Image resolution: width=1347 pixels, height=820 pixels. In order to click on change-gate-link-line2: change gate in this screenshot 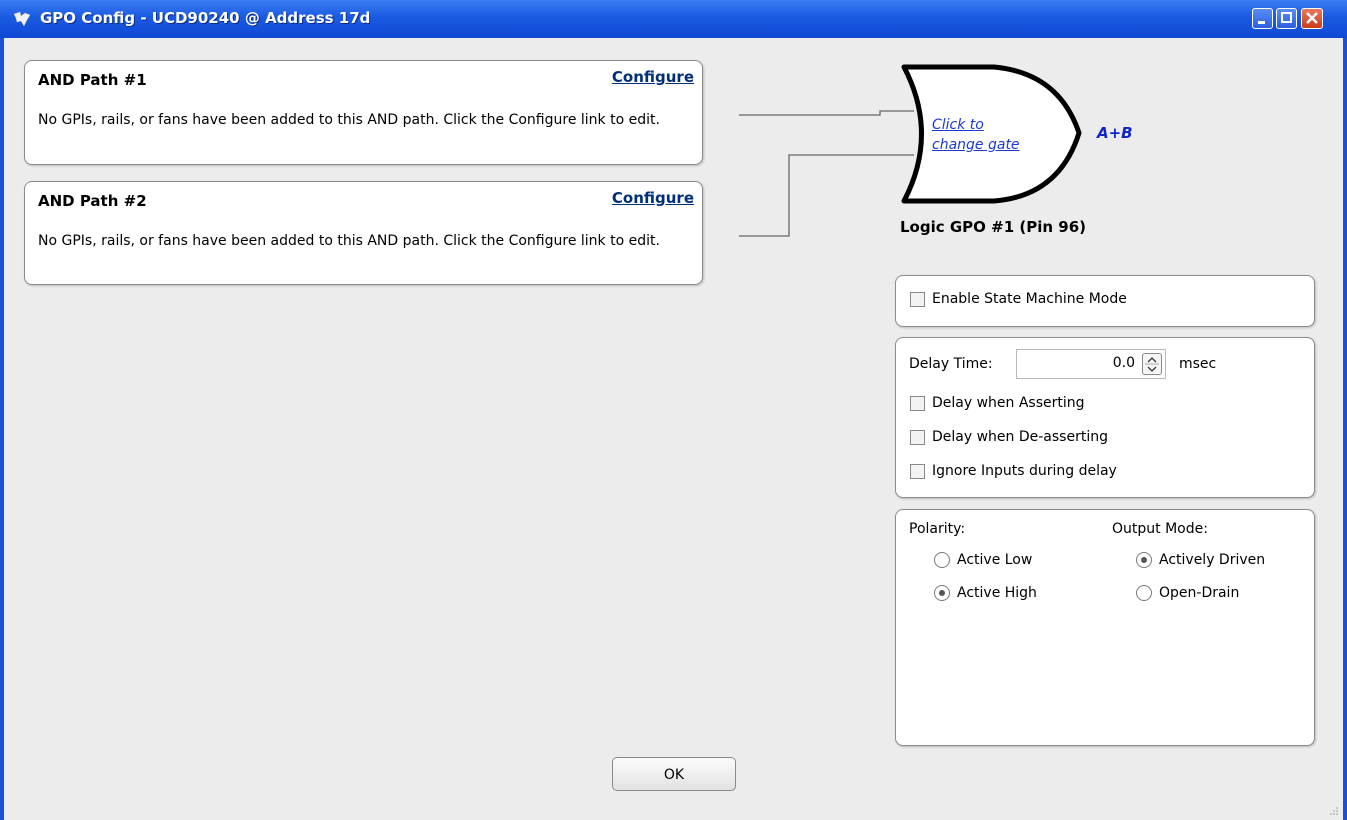, I will do `click(976, 145)`.